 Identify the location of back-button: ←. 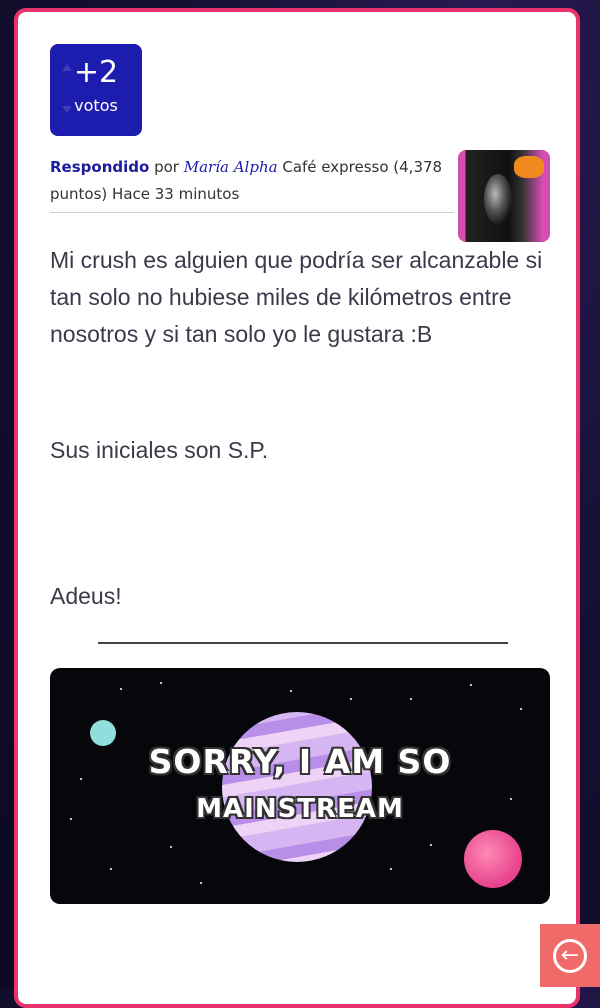
(570, 955).